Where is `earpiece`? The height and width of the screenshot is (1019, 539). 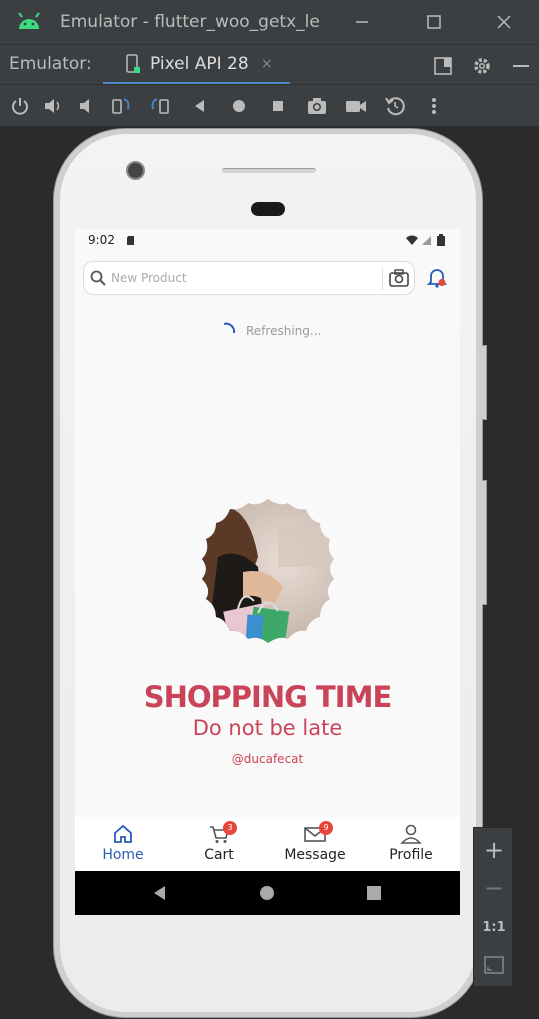
earpiece is located at coordinates (268, 209).